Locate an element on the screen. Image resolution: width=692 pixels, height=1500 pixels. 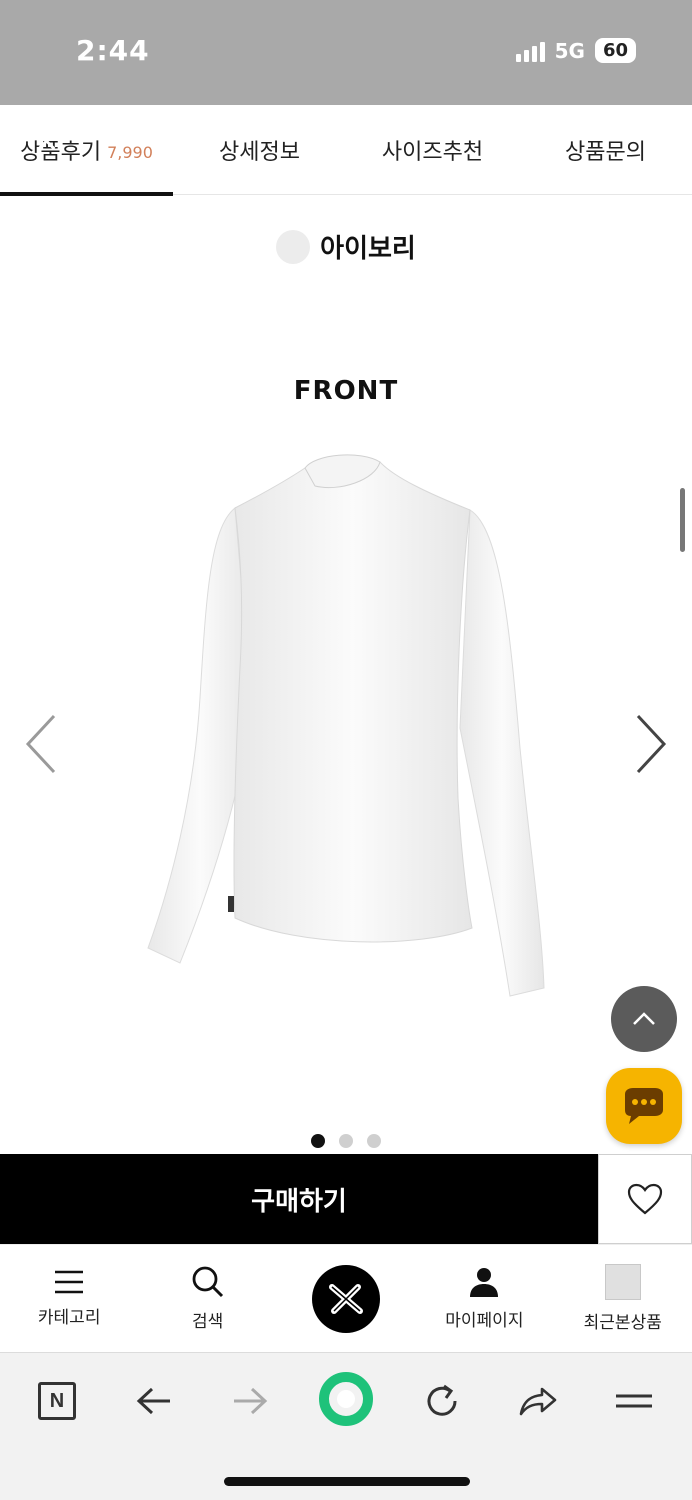
share-icon is located at coordinates (538, 1401).